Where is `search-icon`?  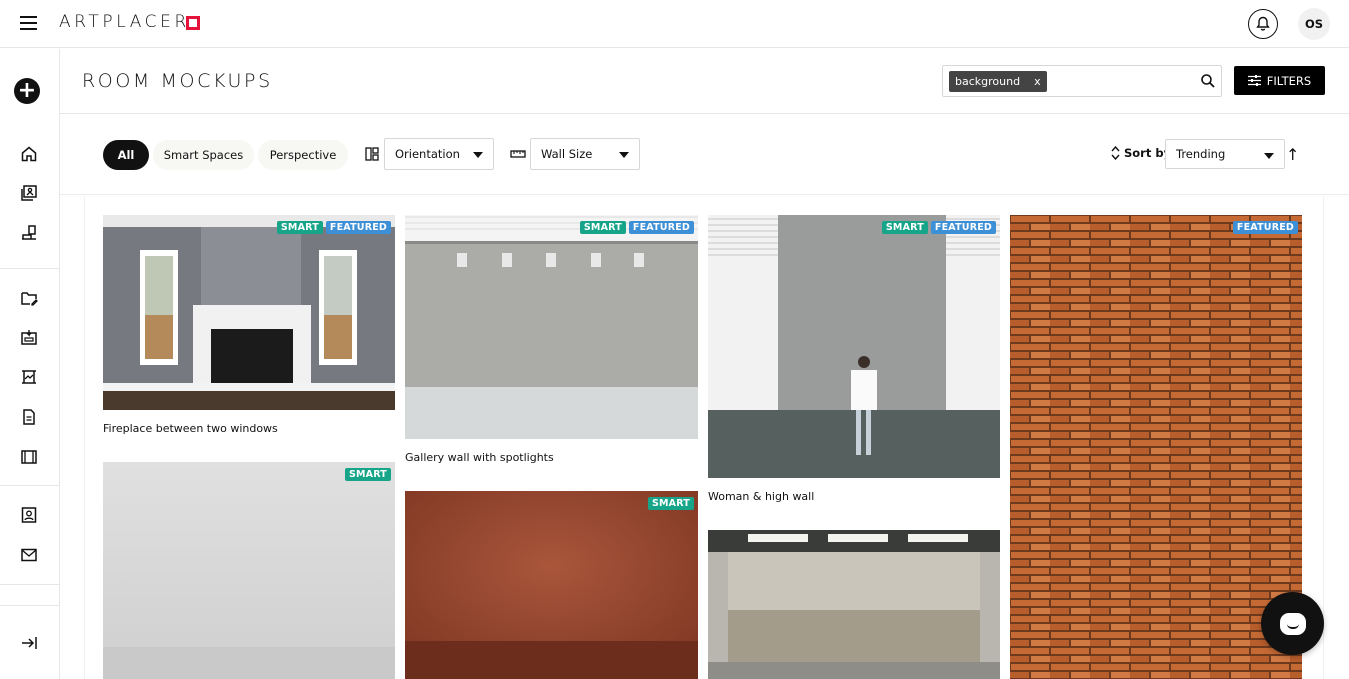 search-icon is located at coordinates (1208, 81).